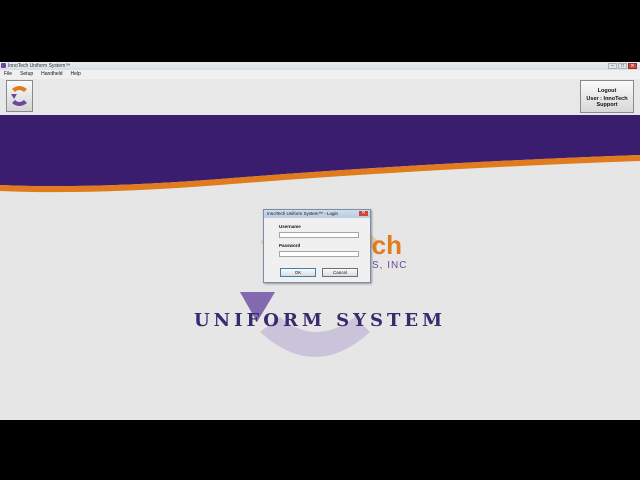 The image size is (640, 480). What do you see at coordinates (290, 226) in the screenshot?
I see `username-label: Username` at bounding box center [290, 226].